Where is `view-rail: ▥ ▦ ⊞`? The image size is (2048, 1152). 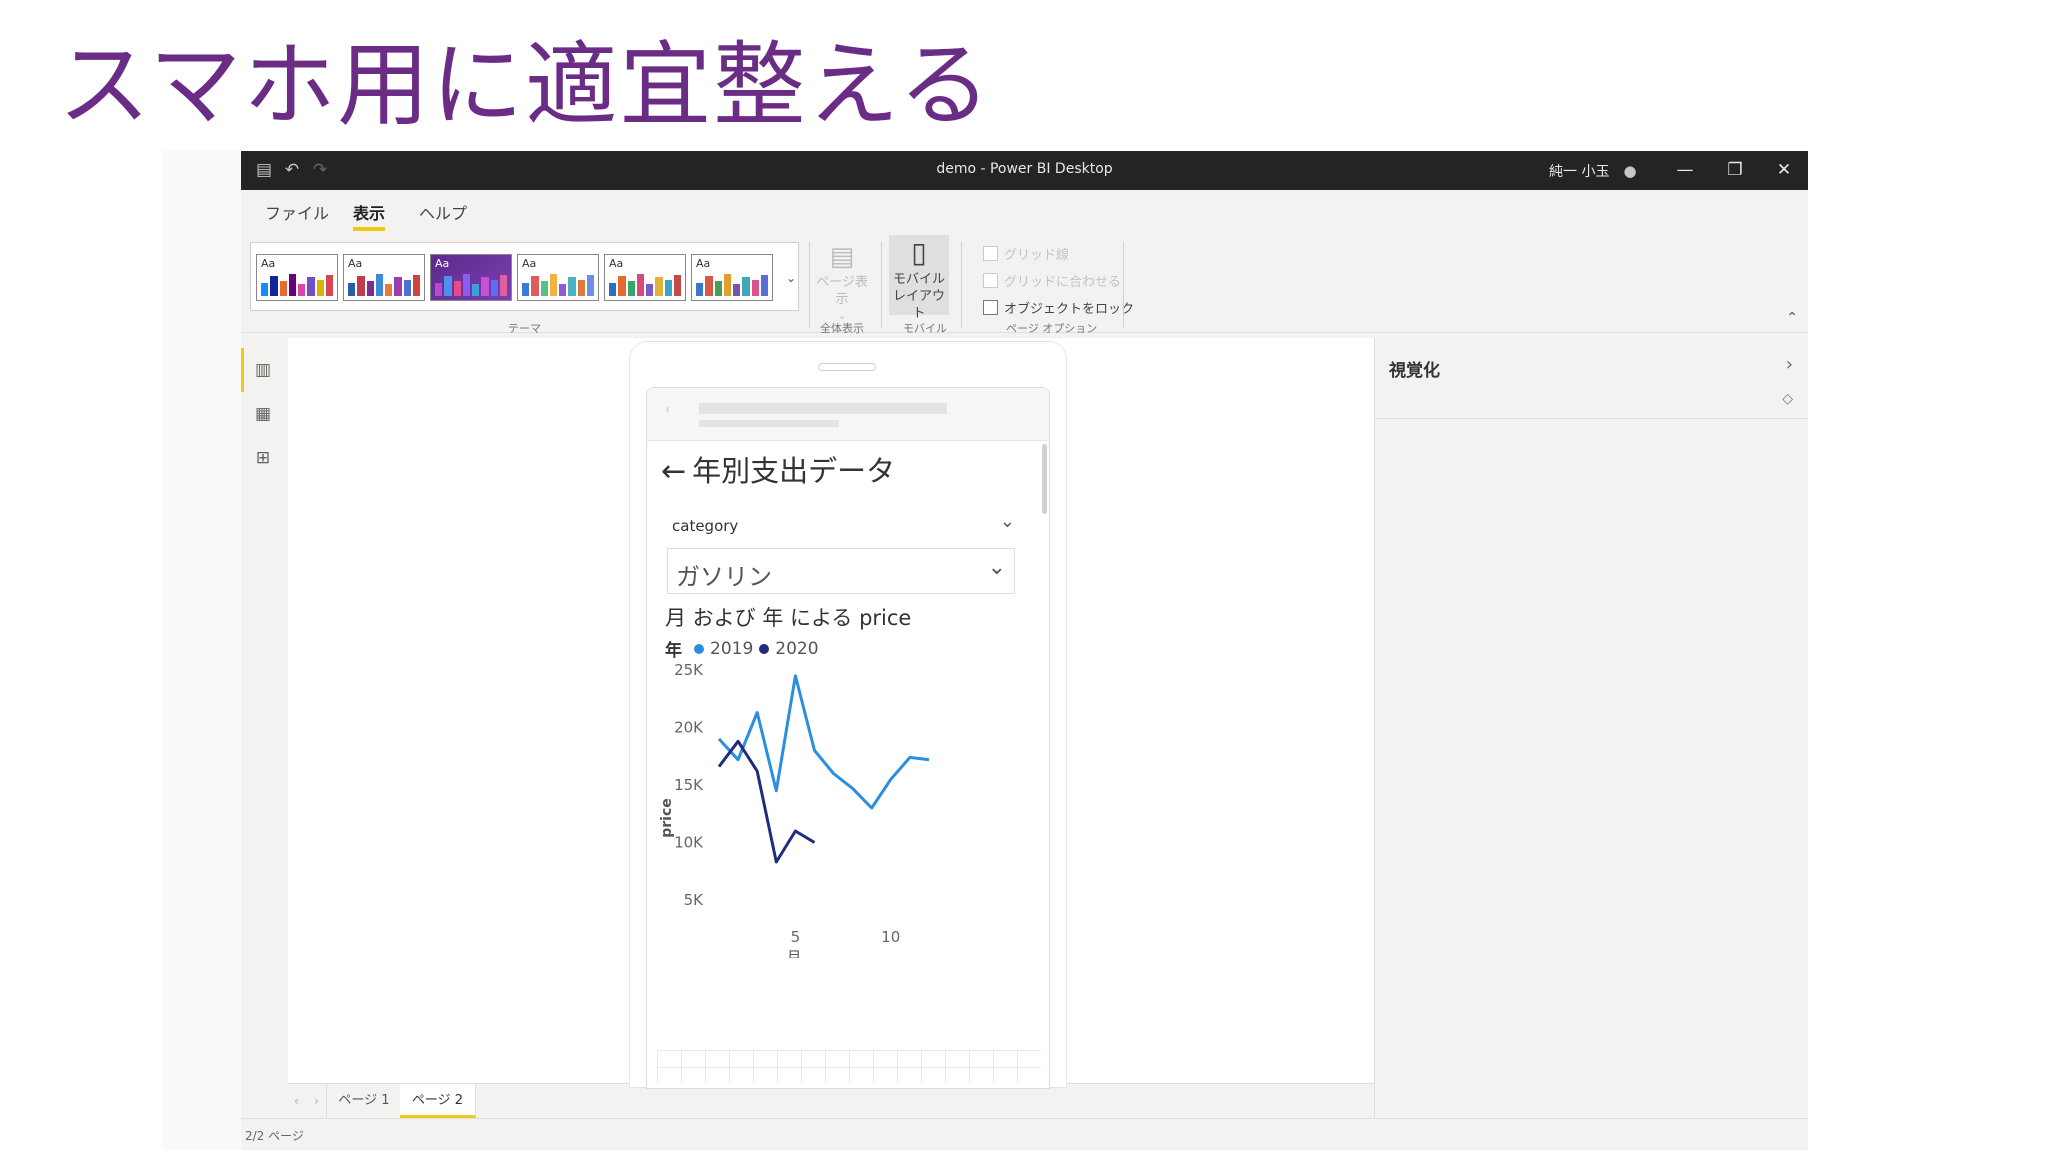 view-rail: ▥ ▦ ⊞ is located at coordinates (263, 728).